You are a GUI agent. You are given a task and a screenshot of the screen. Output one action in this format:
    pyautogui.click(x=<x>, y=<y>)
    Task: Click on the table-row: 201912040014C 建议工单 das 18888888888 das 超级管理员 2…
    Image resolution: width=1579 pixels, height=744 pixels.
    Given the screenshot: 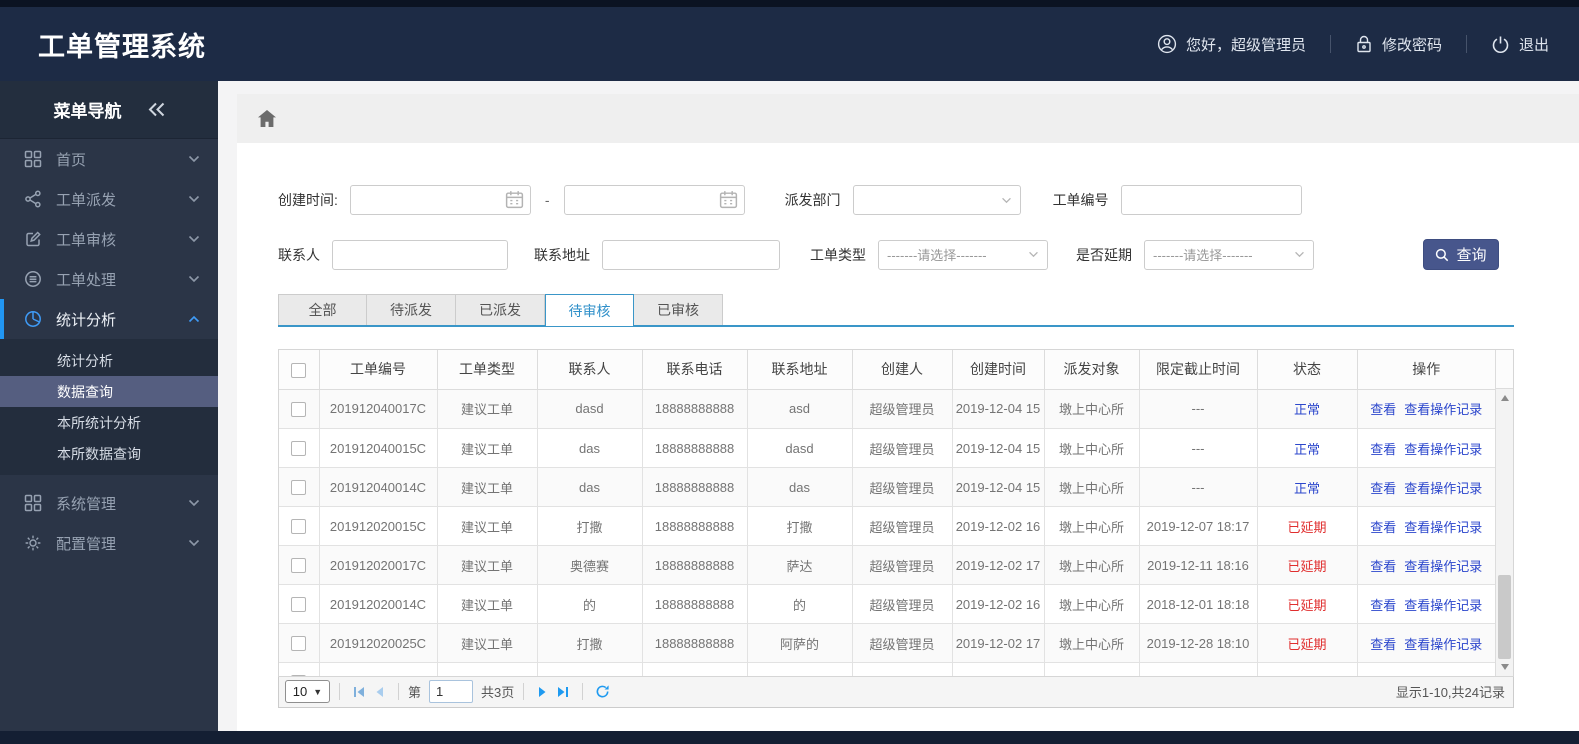 What is the action you would take?
    pyautogui.click(x=887, y=487)
    